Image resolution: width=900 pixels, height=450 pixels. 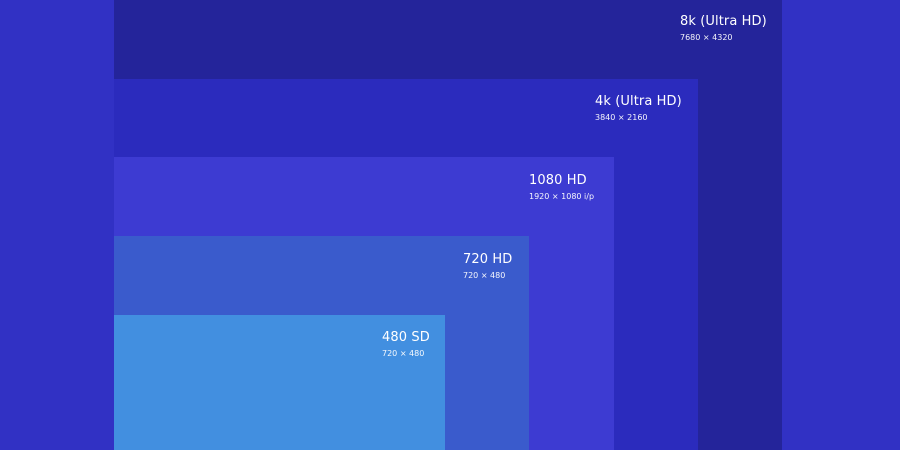 What do you see at coordinates (621, 117) in the screenshot?
I see `resolution-dimensions: 3840 × 2160` at bounding box center [621, 117].